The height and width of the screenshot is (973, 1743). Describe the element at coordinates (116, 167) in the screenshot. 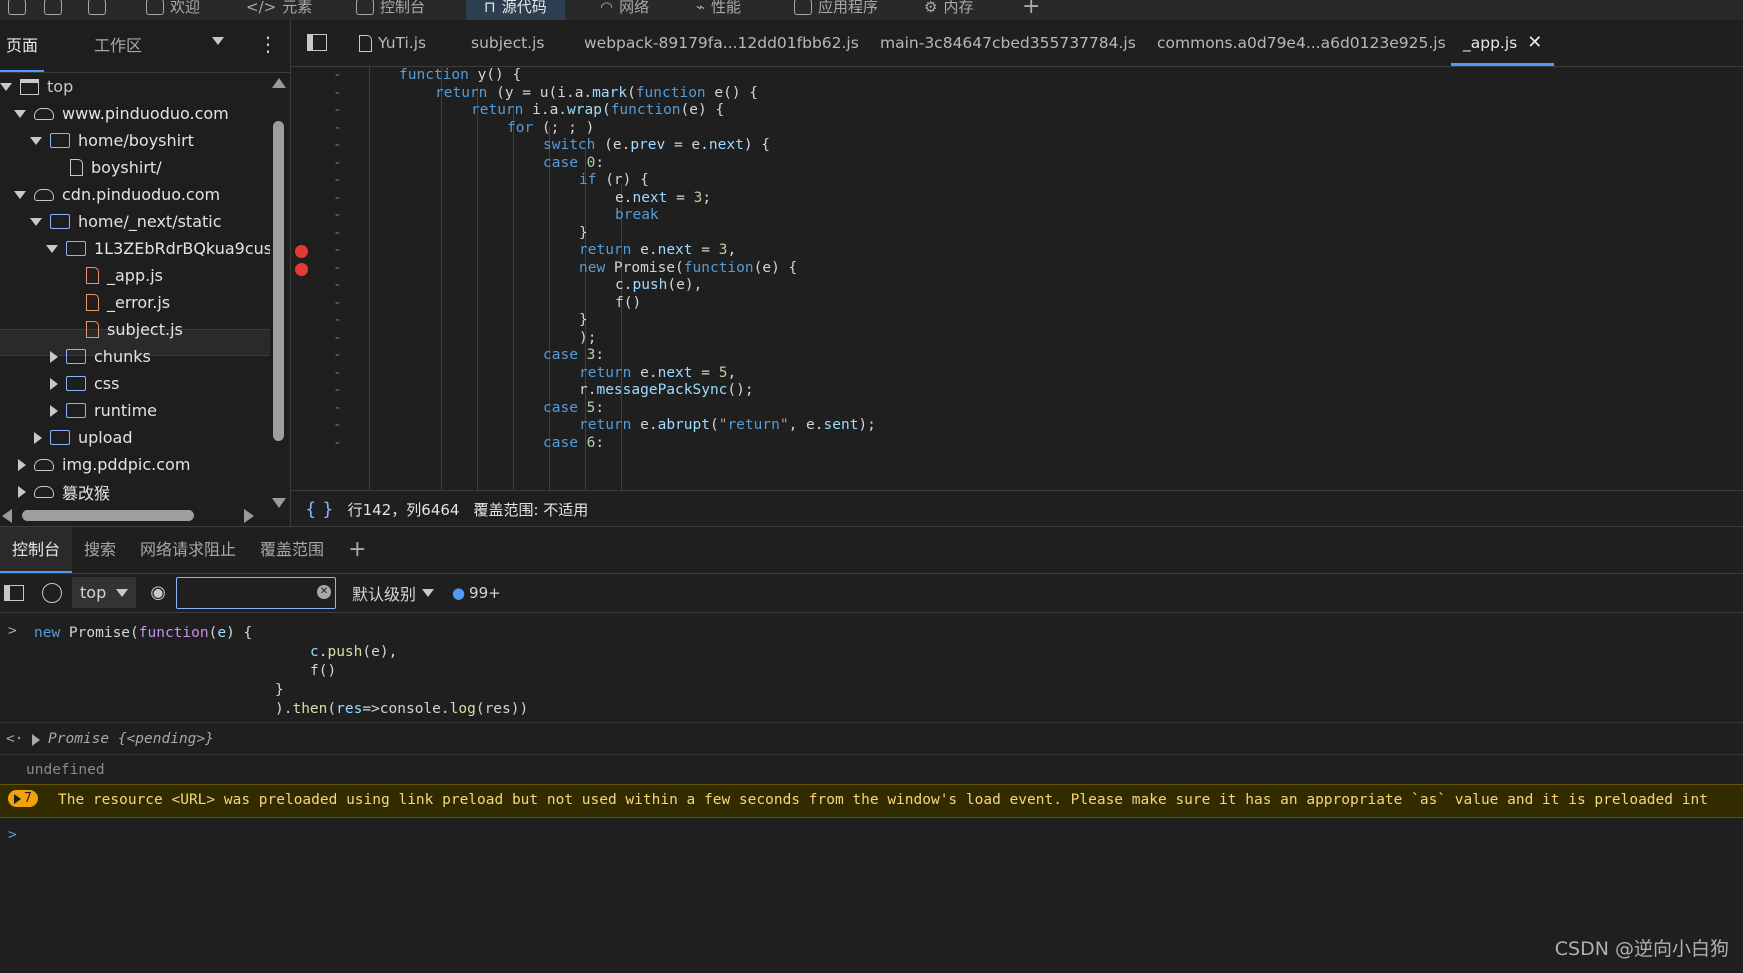

I see `tree-node-file: boyshirt/` at that location.